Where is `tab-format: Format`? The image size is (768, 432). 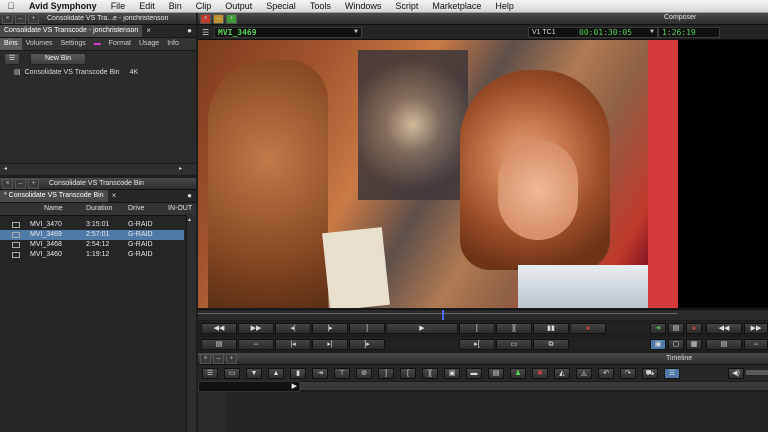
tab-format: Format is located at coordinates (120, 44).